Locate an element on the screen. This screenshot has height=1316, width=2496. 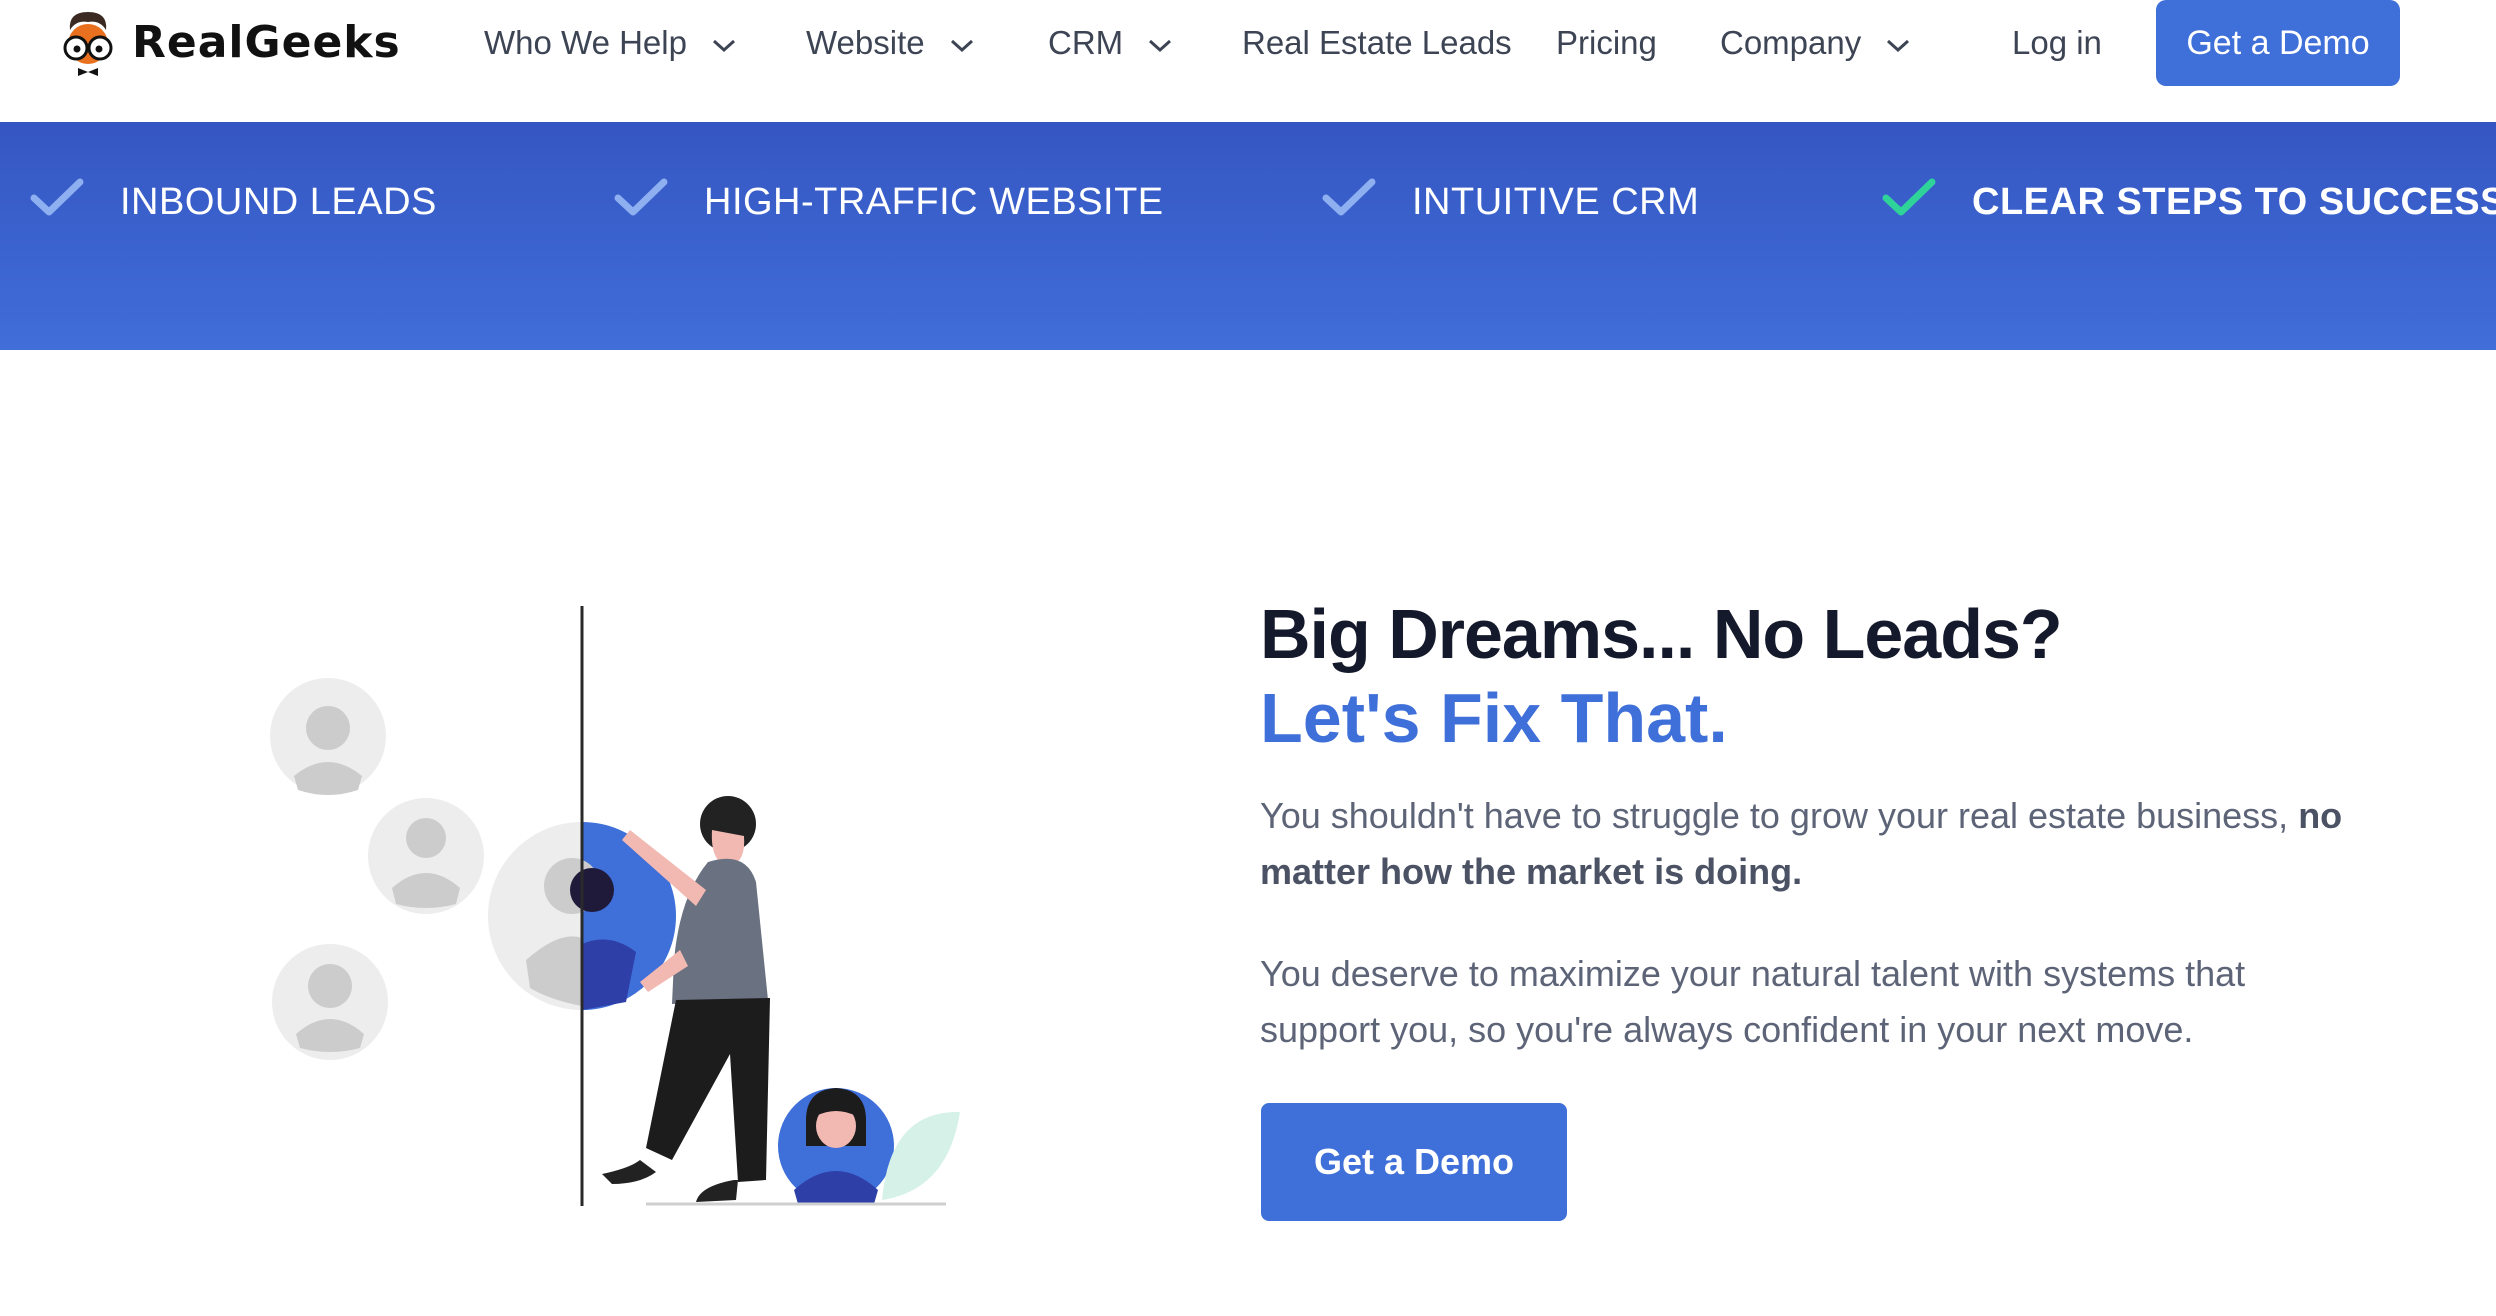
feature-clear-steps: CLEAR STEPS TO SUCCESS is located at coordinates (2189, 202).